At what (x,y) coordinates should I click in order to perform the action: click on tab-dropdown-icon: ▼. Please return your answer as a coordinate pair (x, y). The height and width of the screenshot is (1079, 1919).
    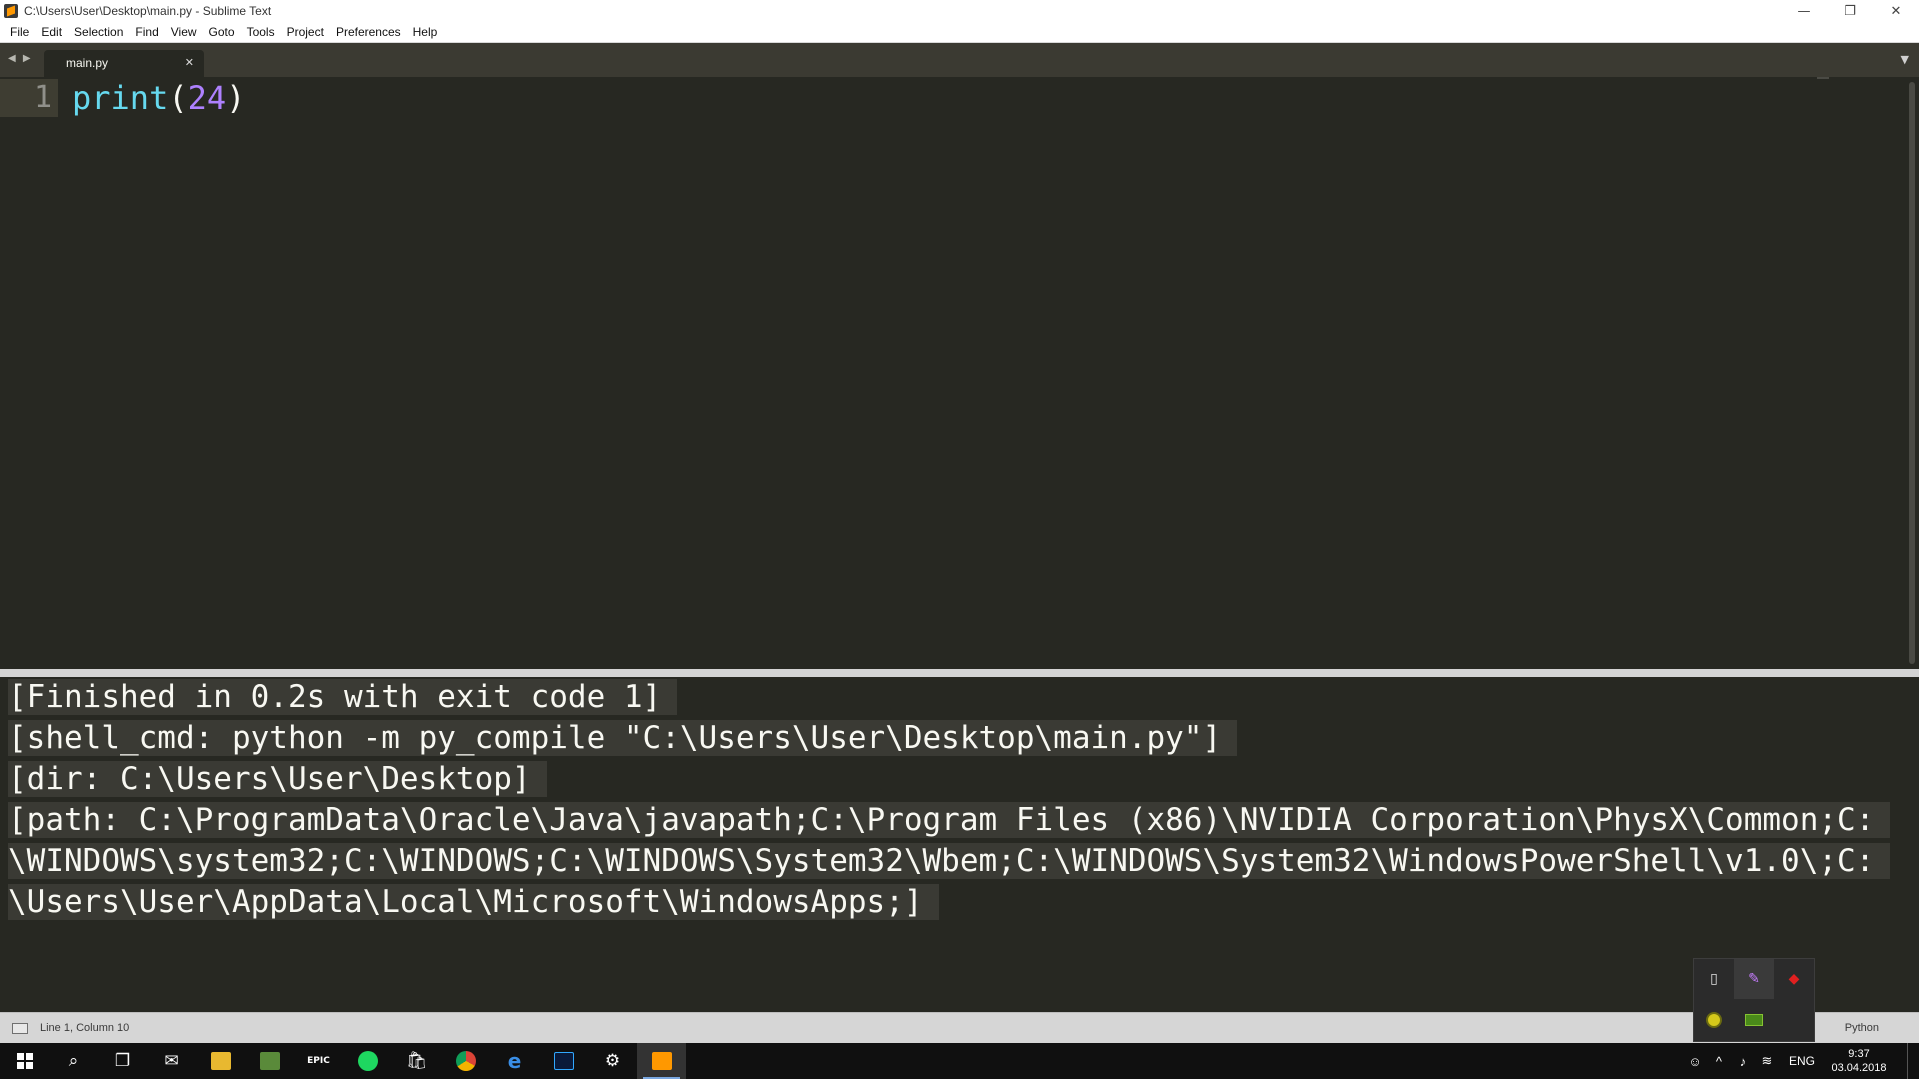
    Looking at the image, I should click on (1905, 59).